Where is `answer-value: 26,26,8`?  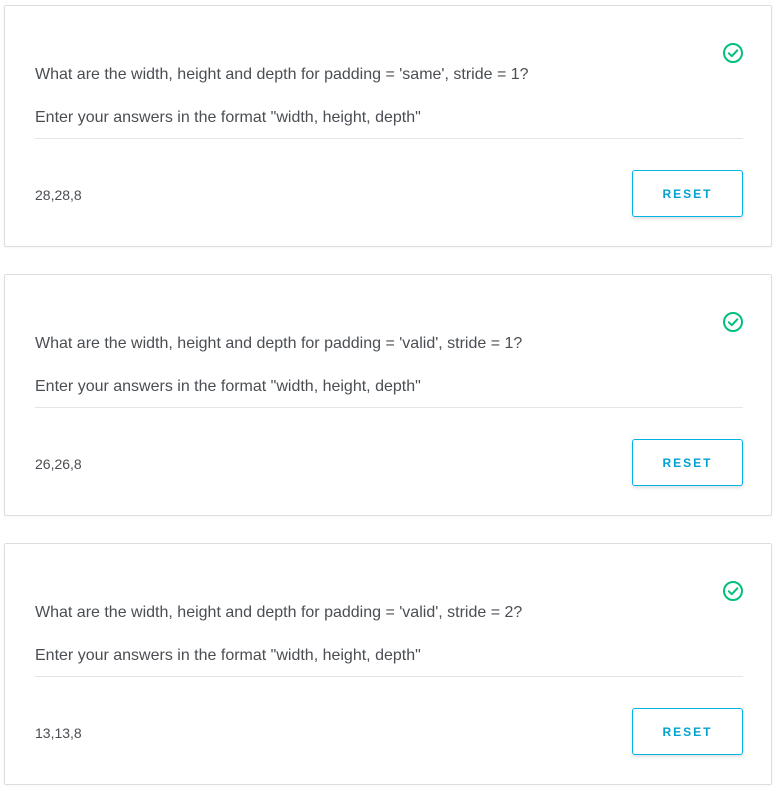
answer-value: 26,26,8 is located at coordinates (58, 464).